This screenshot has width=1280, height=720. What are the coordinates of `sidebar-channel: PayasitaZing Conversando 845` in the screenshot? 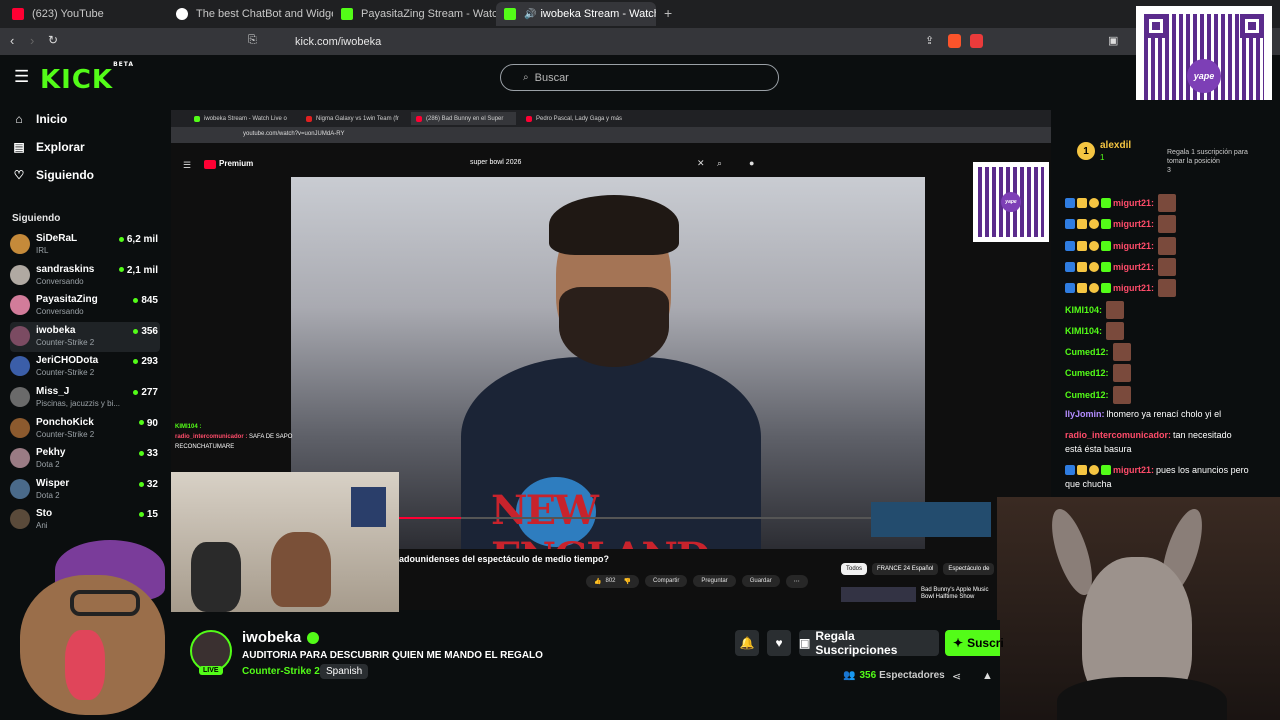 It's located at (85, 306).